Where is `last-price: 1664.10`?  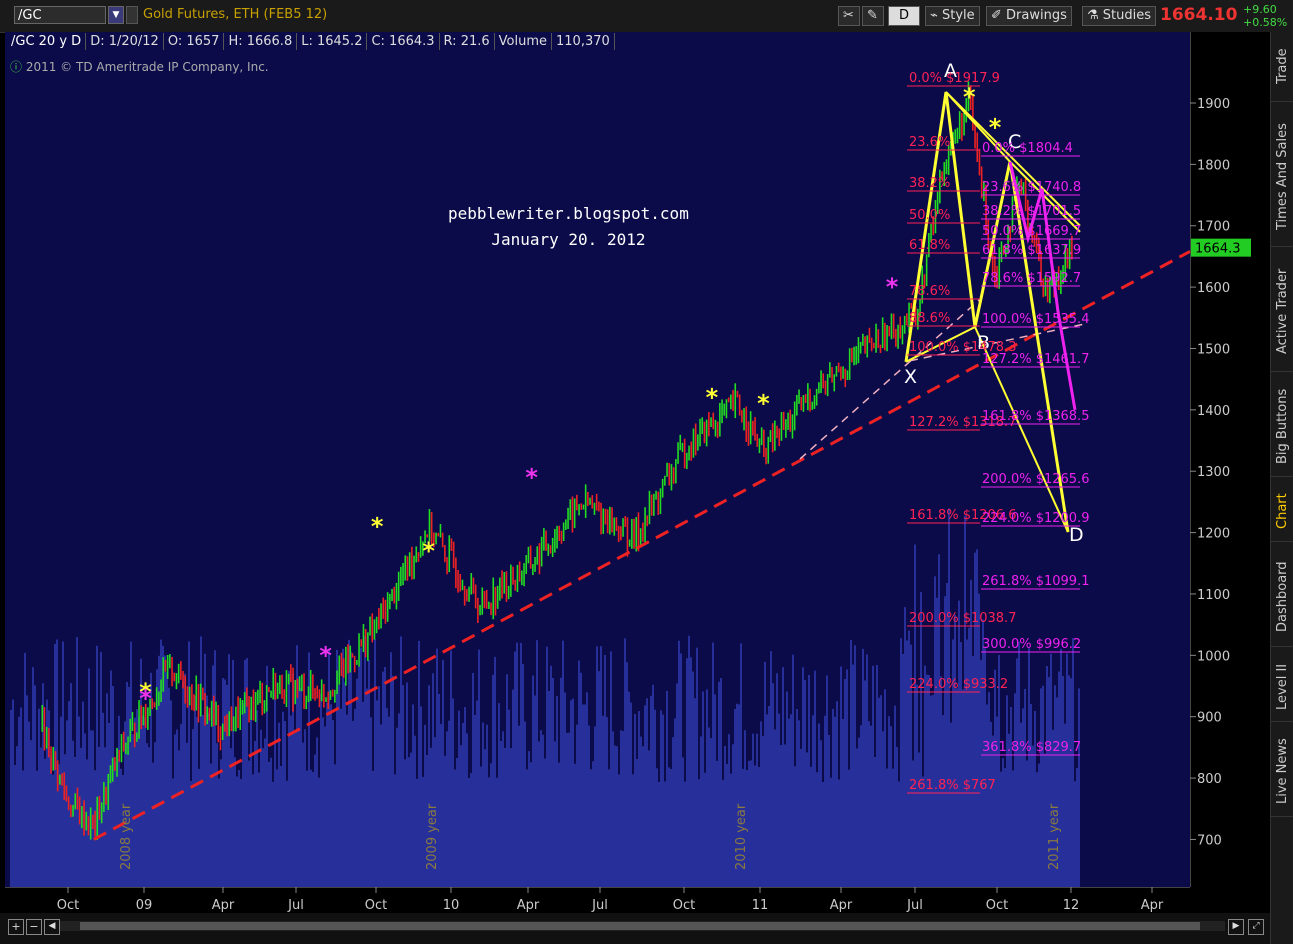
last-price: 1664.10 is located at coordinates (1199, 15).